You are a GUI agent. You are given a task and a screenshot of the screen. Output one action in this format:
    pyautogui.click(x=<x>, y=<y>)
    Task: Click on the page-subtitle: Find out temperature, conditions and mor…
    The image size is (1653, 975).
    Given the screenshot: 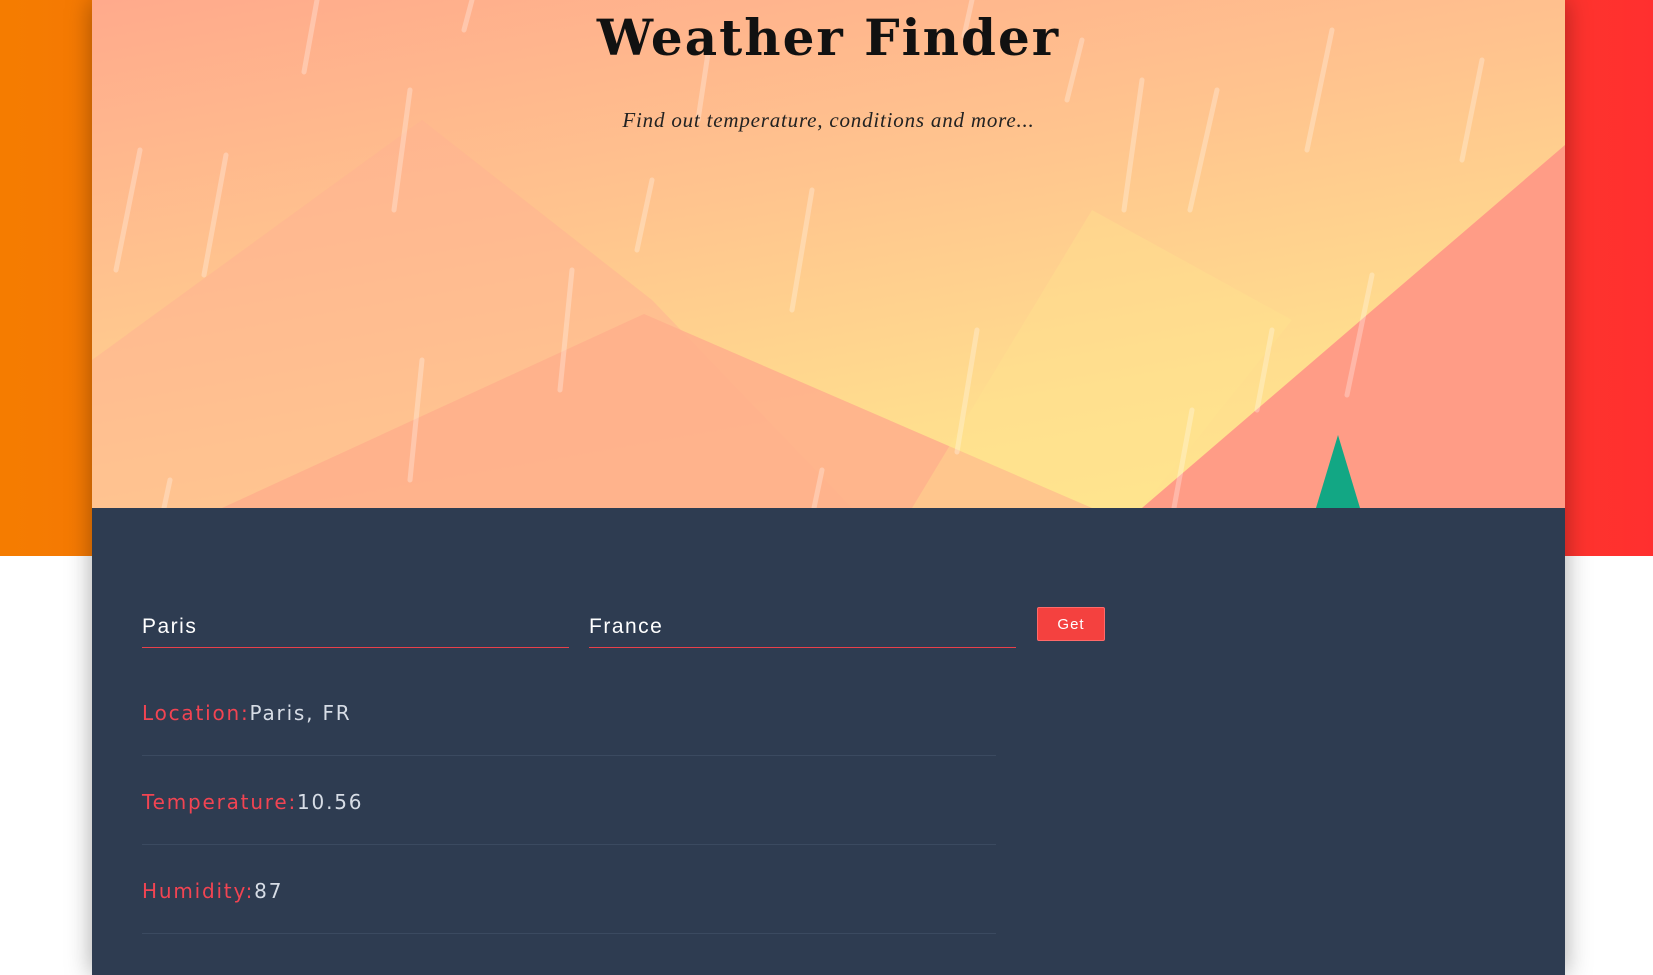 What is the action you would take?
    pyautogui.click(x=828, y=120)
    